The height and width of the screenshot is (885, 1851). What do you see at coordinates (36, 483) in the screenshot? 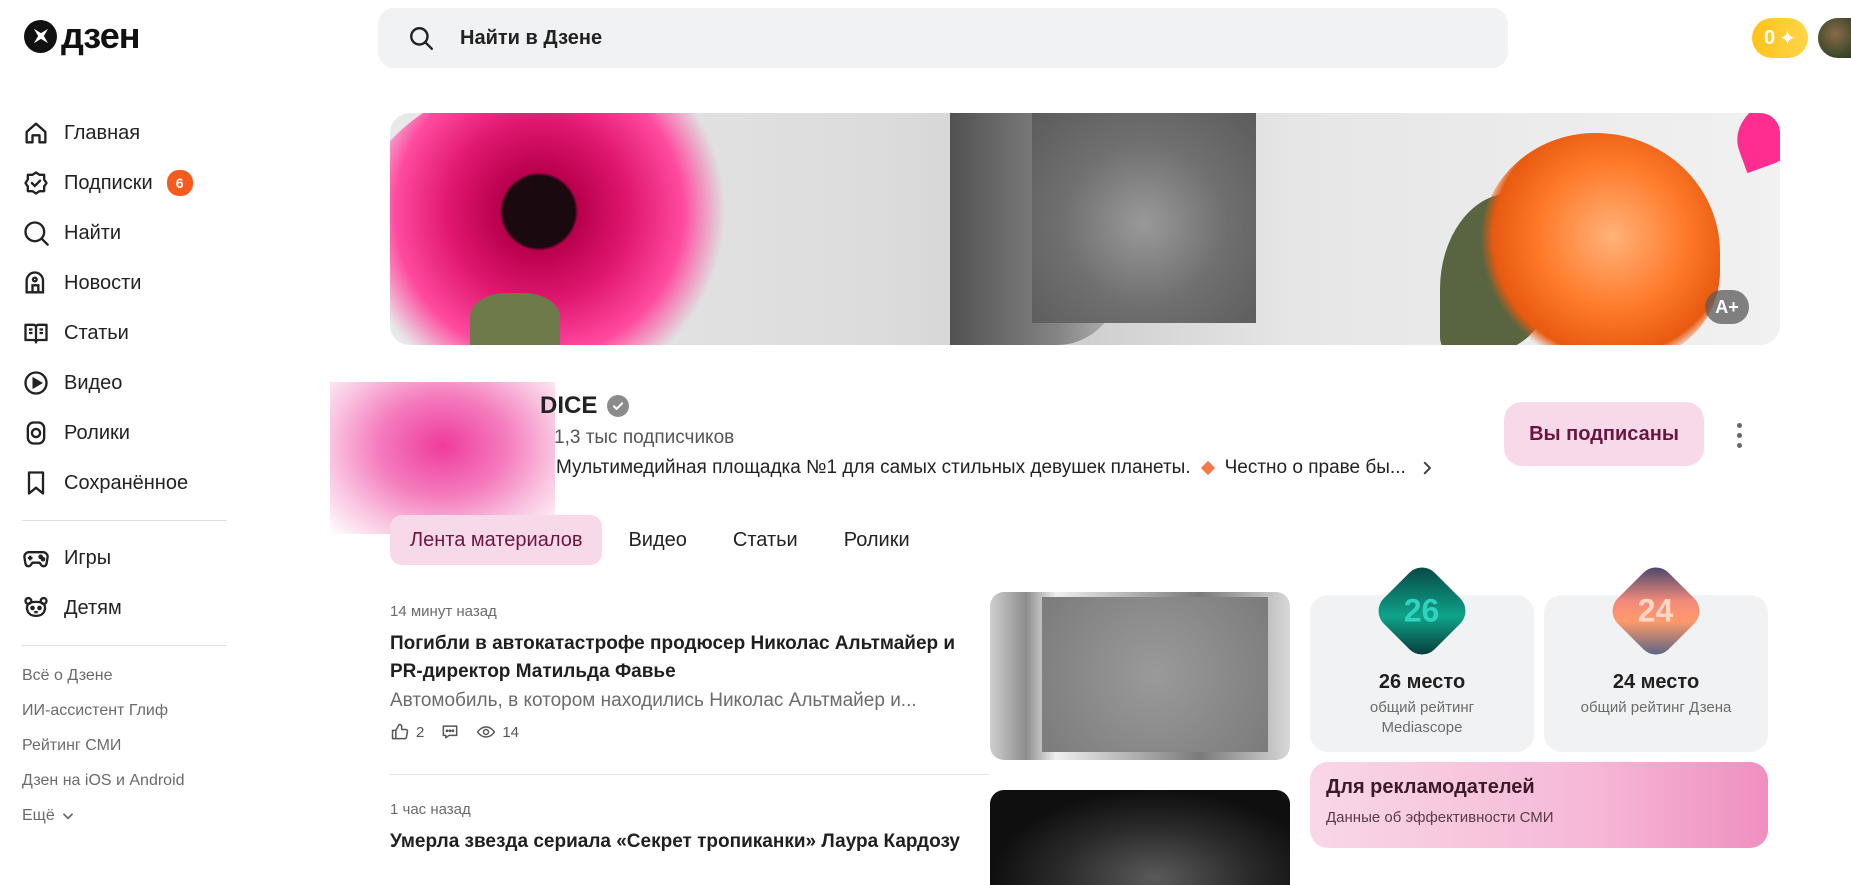
I see `bookmark-icon` at bounding box center [36, 483].